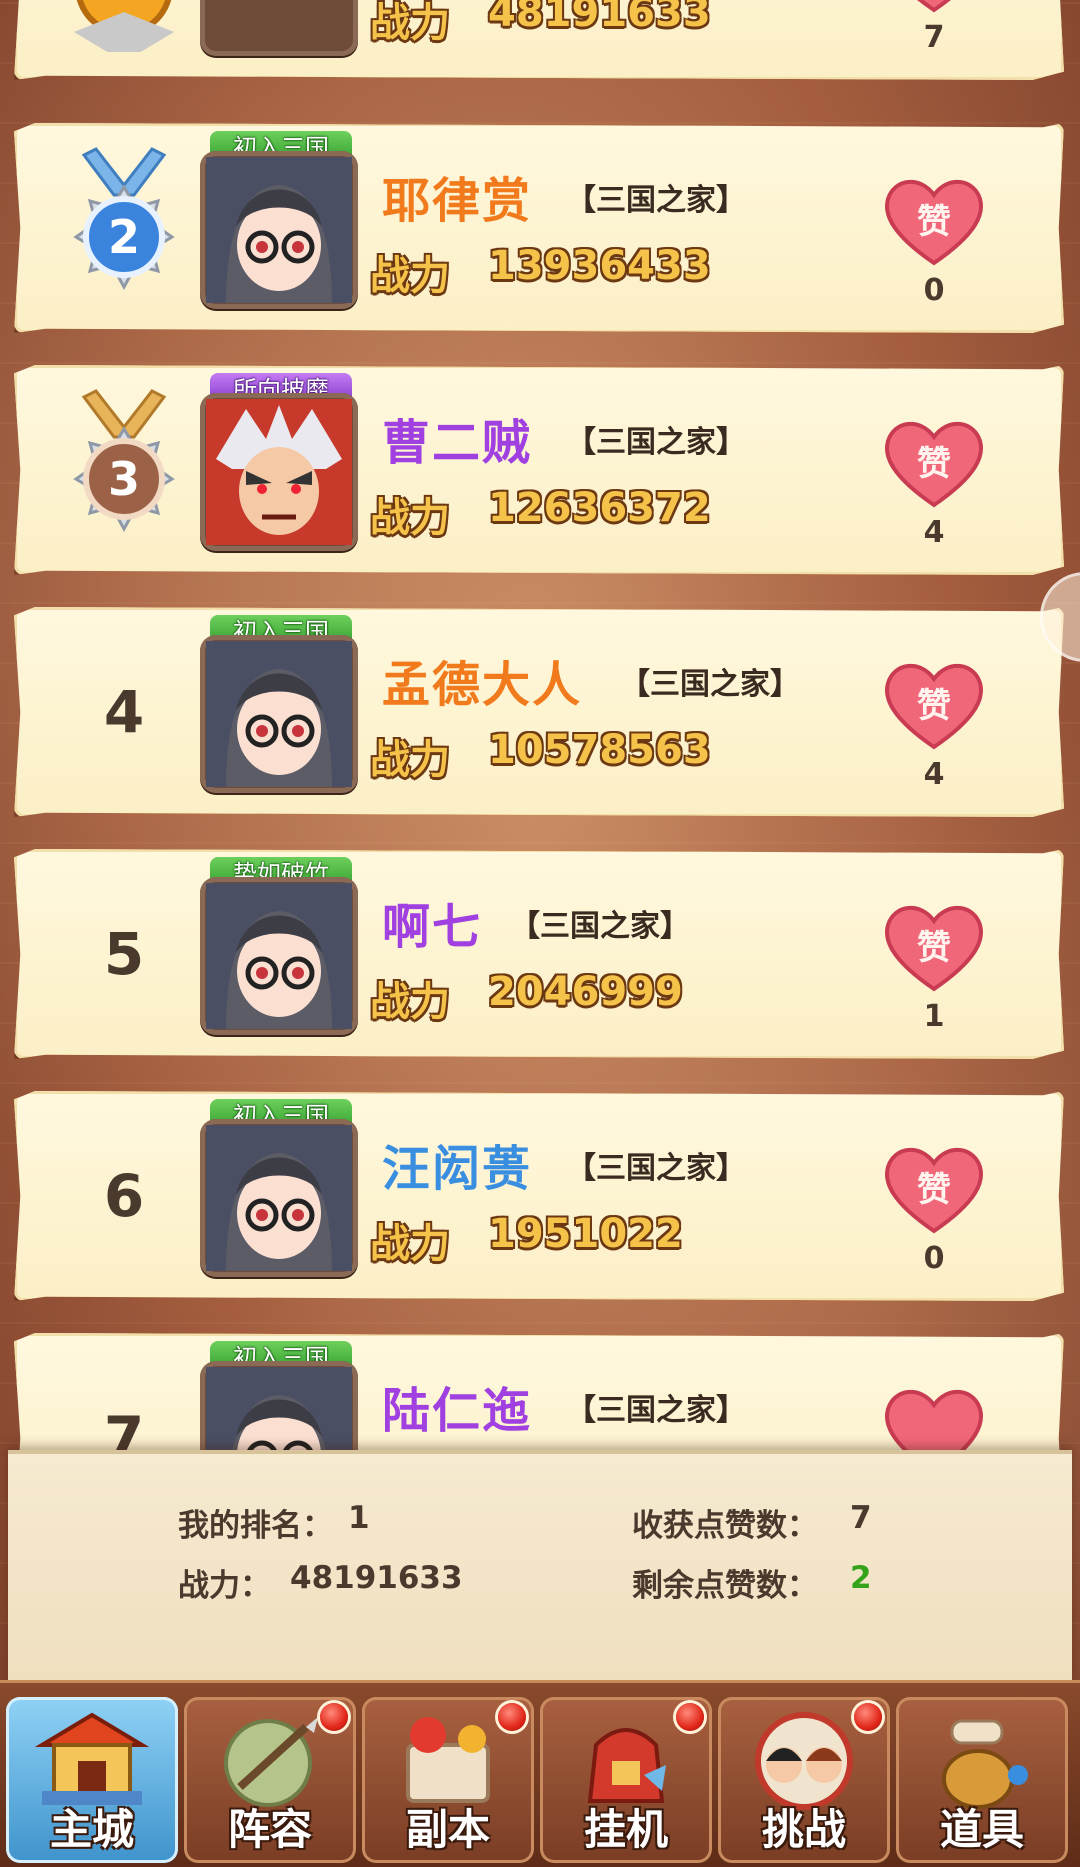 The image size is (1080, 1867). Describe the element at coordinates (585, 992) in the screenshot. I see `power-value: 2046999` at that location.